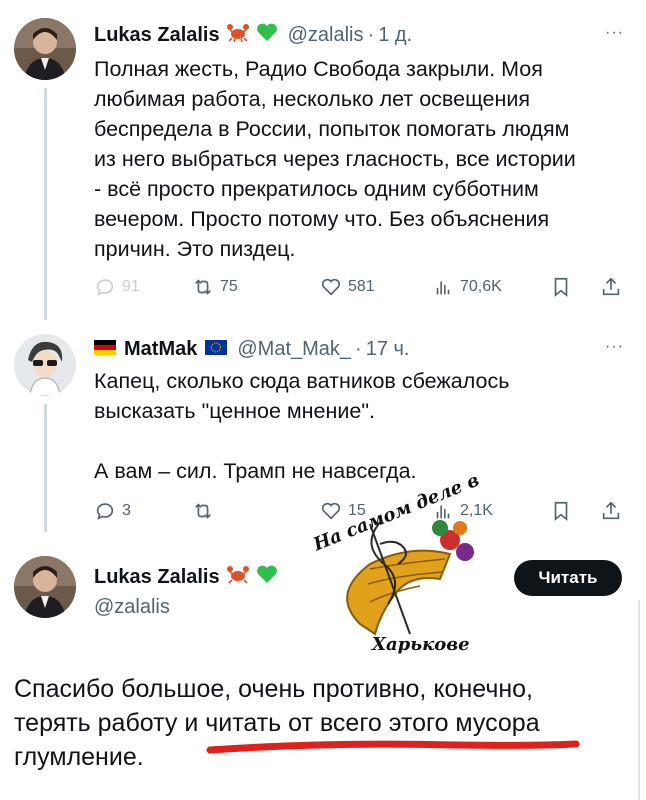 The height and width of the screenshot is (800, 646). Describe the element at coordinates (361, 286) in the screenshot. I see `like-count: 581` at that location.